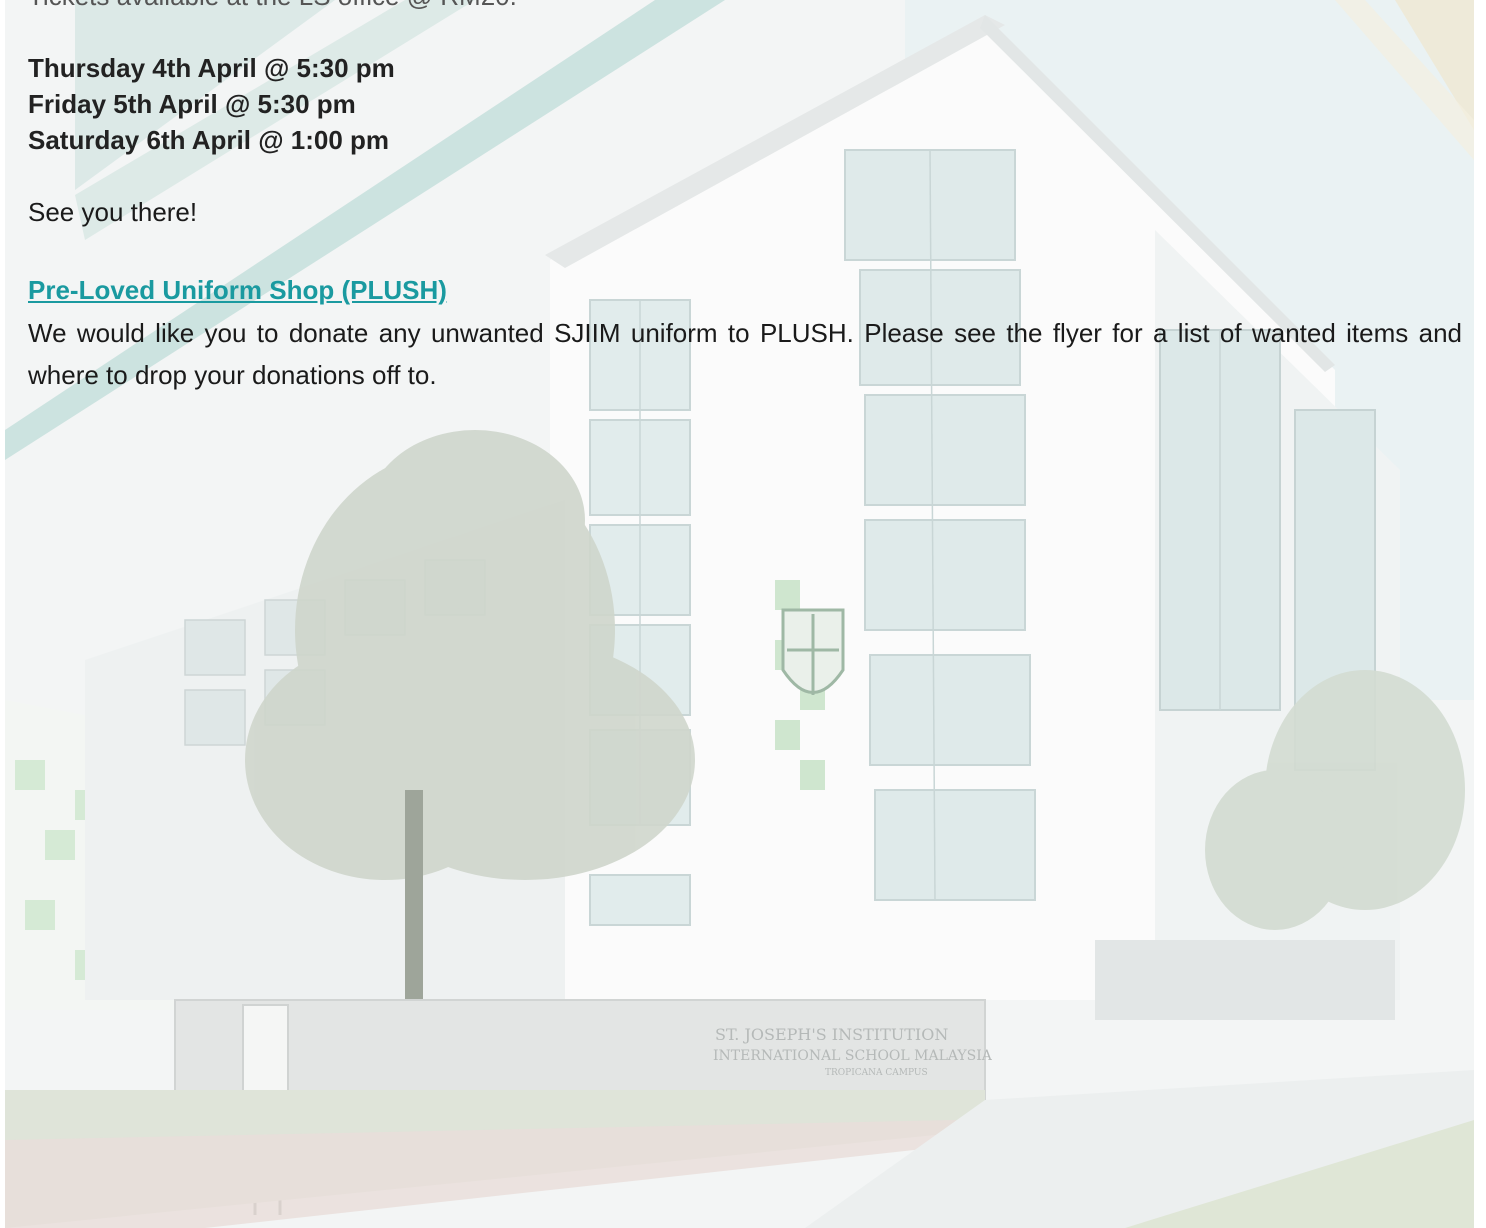  Describe the element at coordinates (813, 651) in the screenshot. I see `school-crest-icon` at that location.